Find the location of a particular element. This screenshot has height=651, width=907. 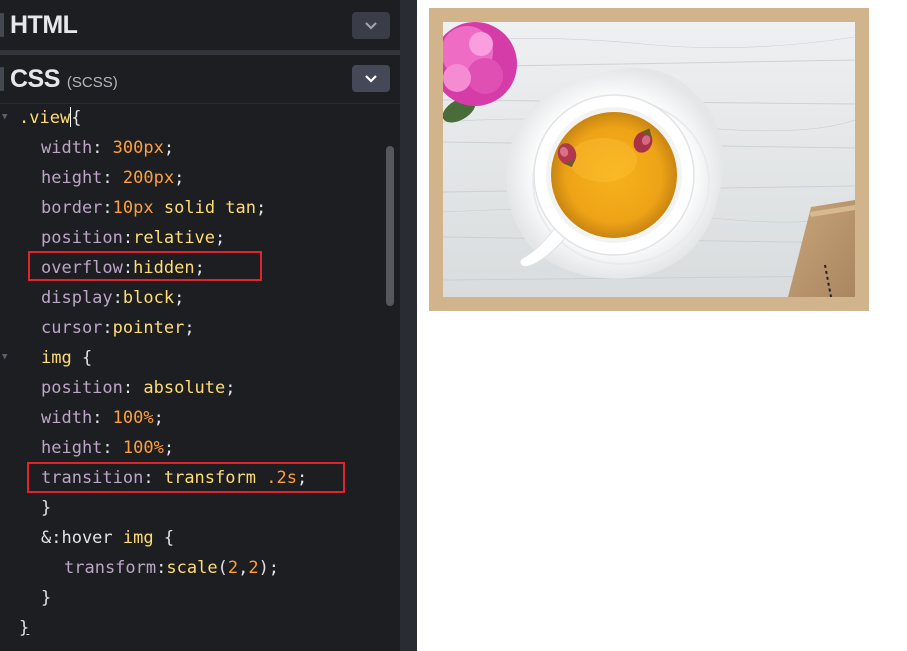

html-panel-header: HTML is located at coordinates (200, 25).